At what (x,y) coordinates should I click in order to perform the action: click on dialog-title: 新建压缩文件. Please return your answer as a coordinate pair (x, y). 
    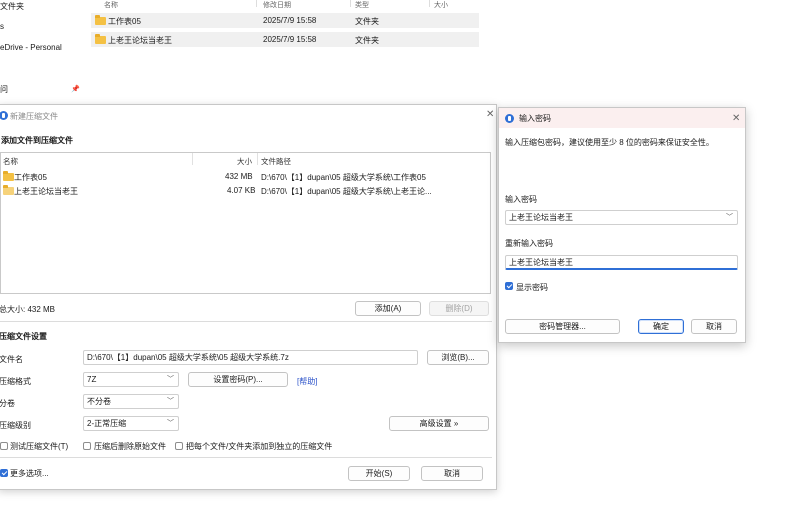
    Looking at the image, I should click on (34, 116).